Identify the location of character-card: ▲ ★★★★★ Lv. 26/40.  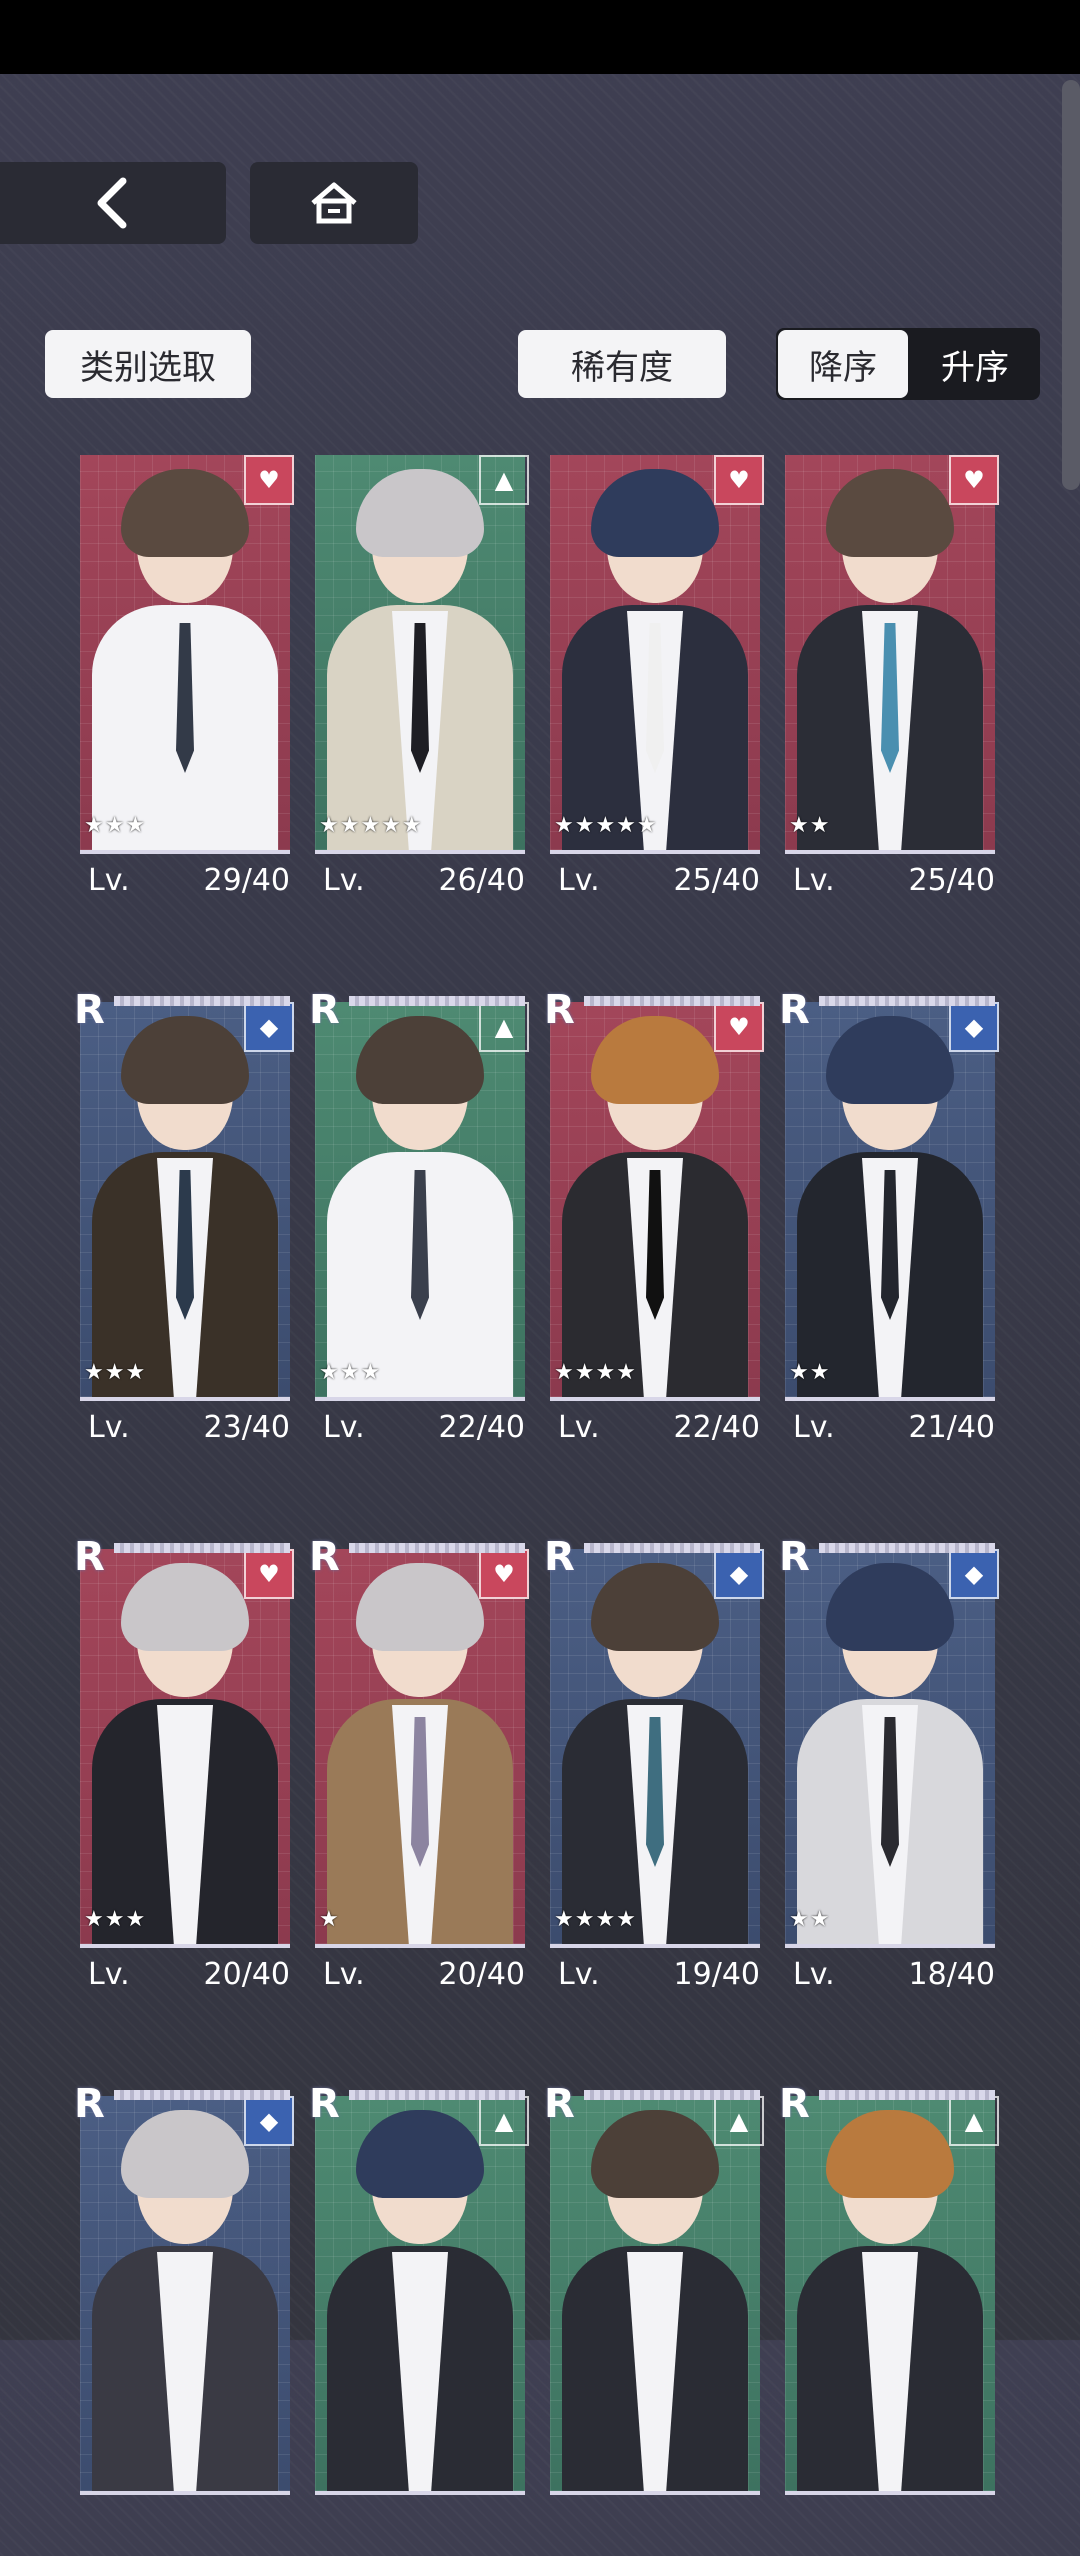
(422, 685).